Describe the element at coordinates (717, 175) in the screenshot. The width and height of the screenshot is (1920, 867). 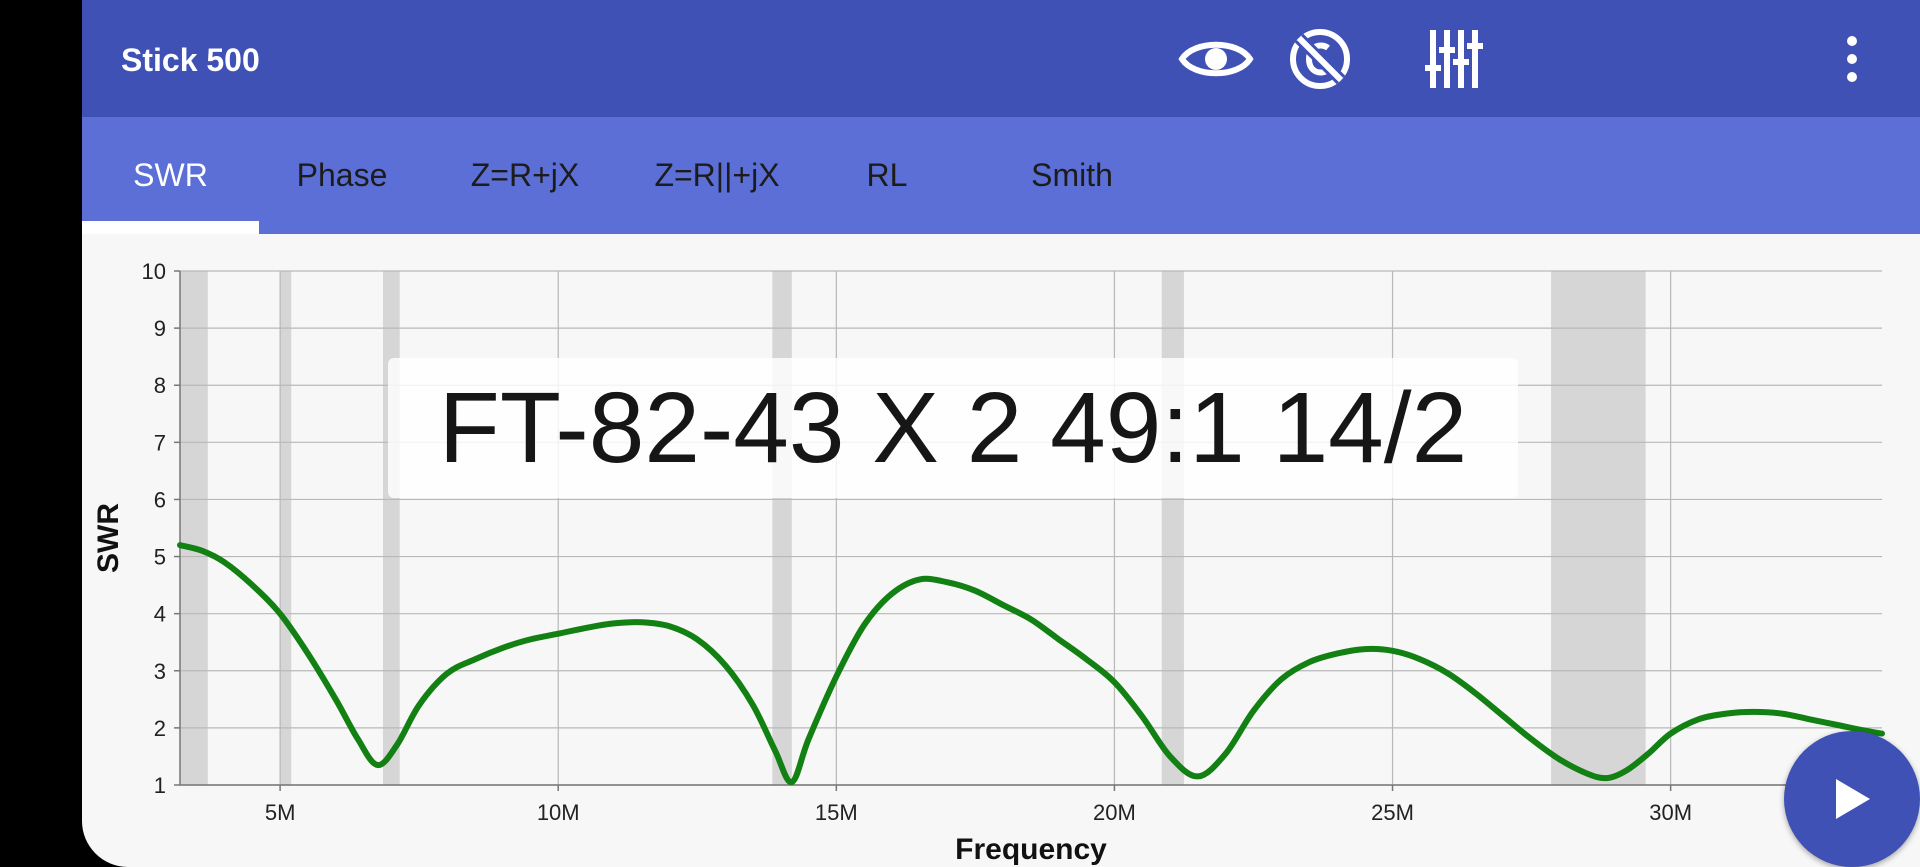
I see `tab-z-parallel: Z=R||+jX` at that location.